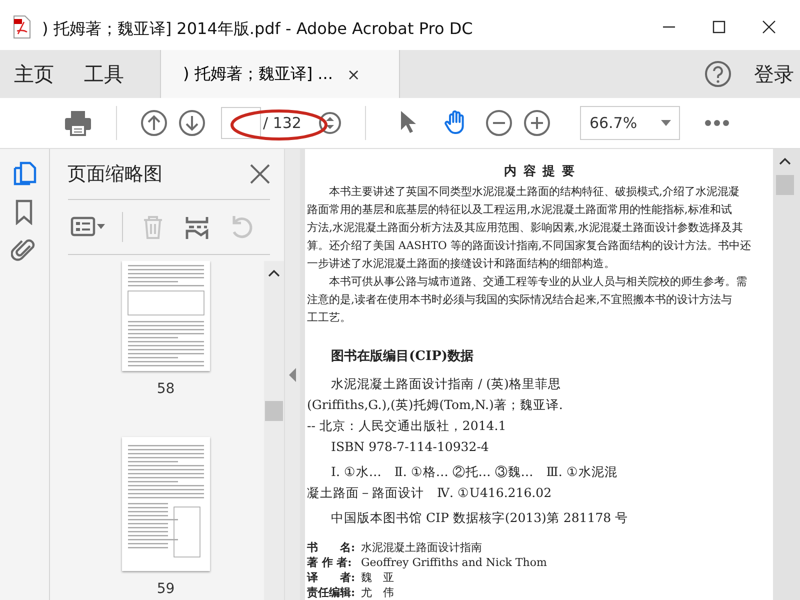  What do you see at coordinates (499, 123) in the screenshot?
I see `zoom-out-icon` at bounding box center [499, 123].